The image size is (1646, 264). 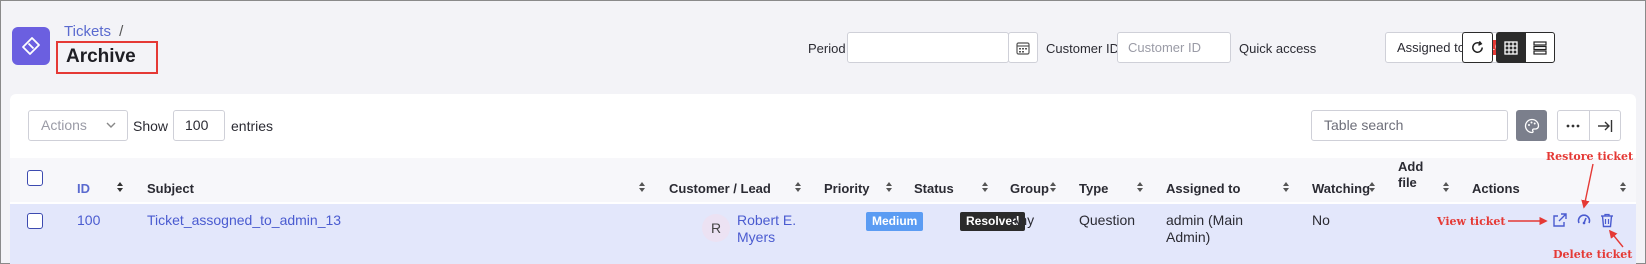 I want to click on calendar-button, so click(x=1023, y=47).